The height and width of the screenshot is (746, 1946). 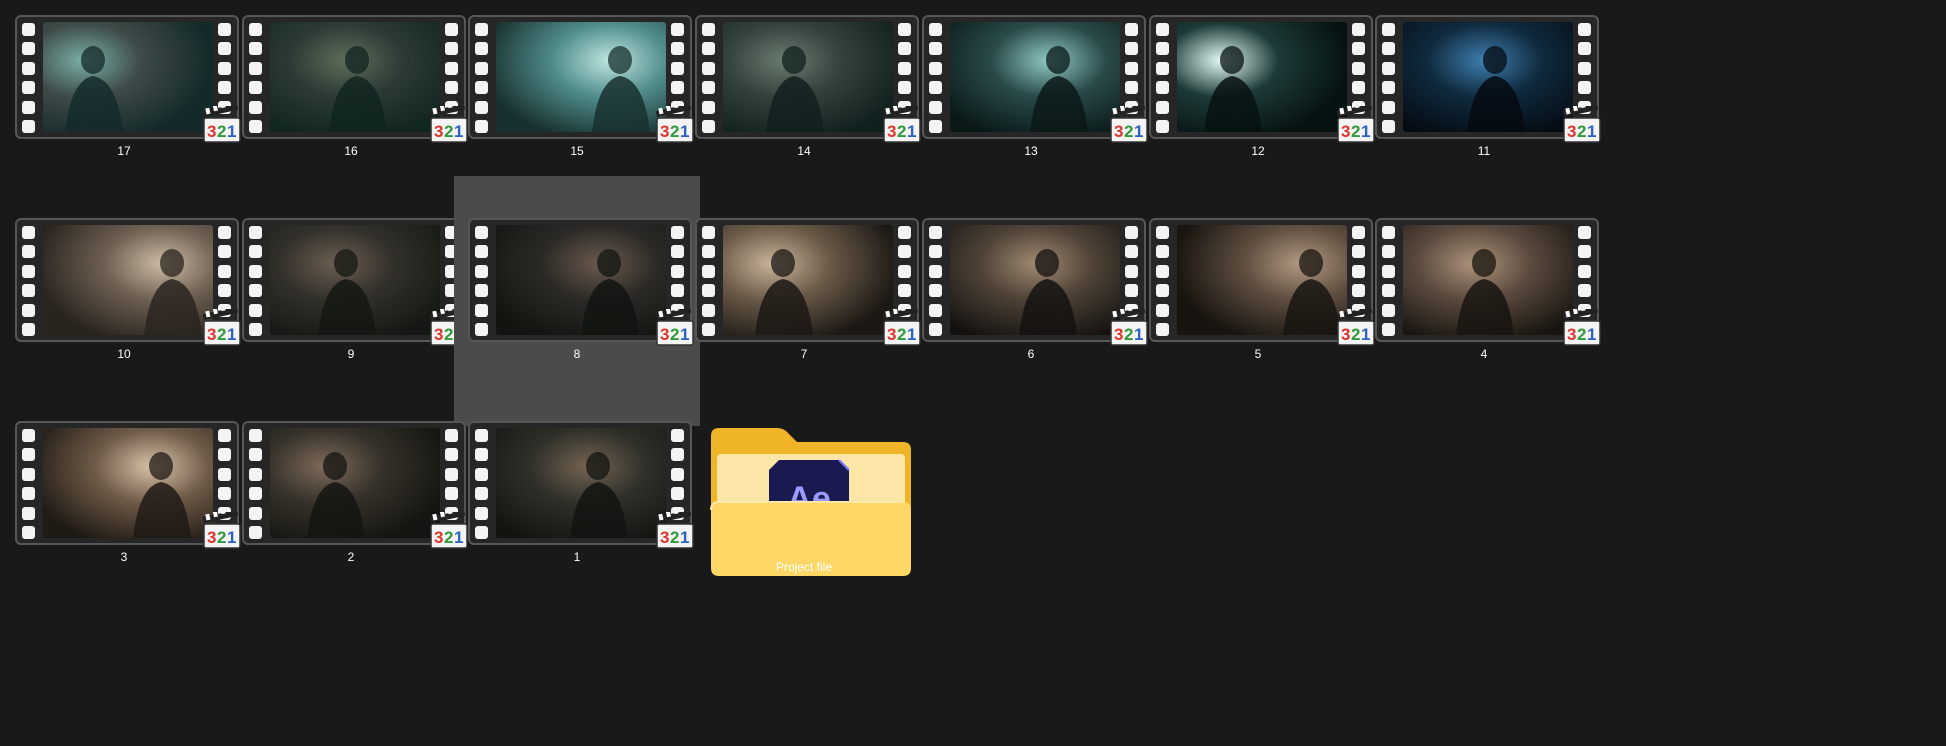 What do you see at coordinates (1031, 288) in the screenshot?
I see `video-file-item: 3 2 1 6` at bounding box center [1031, 288].